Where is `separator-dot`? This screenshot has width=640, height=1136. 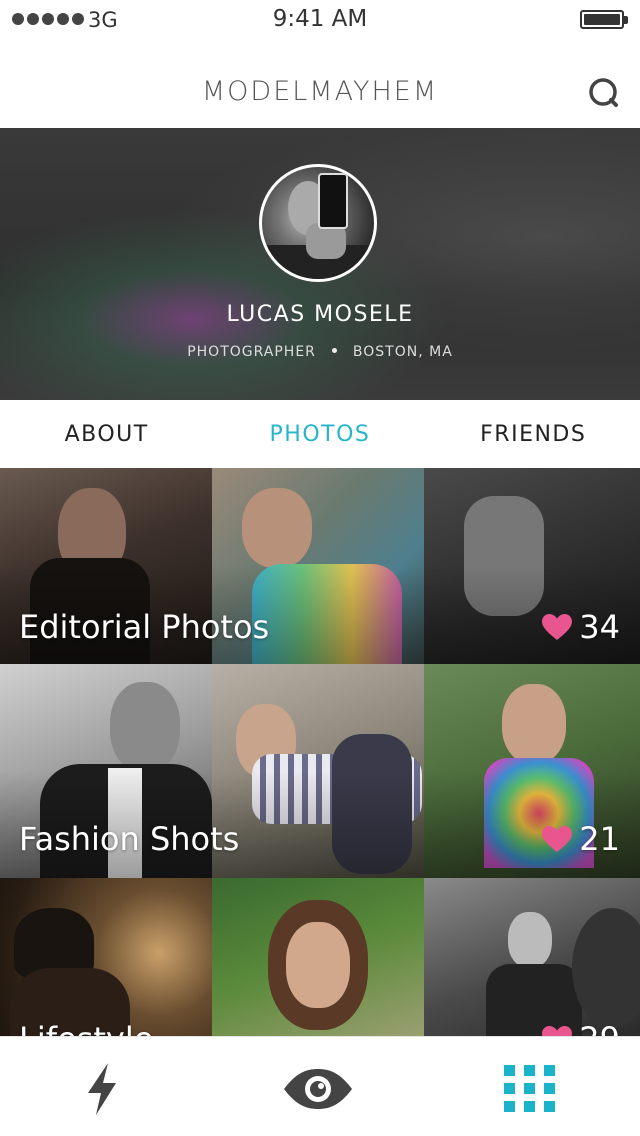 separator-dot is located at coordinates (334, 350).